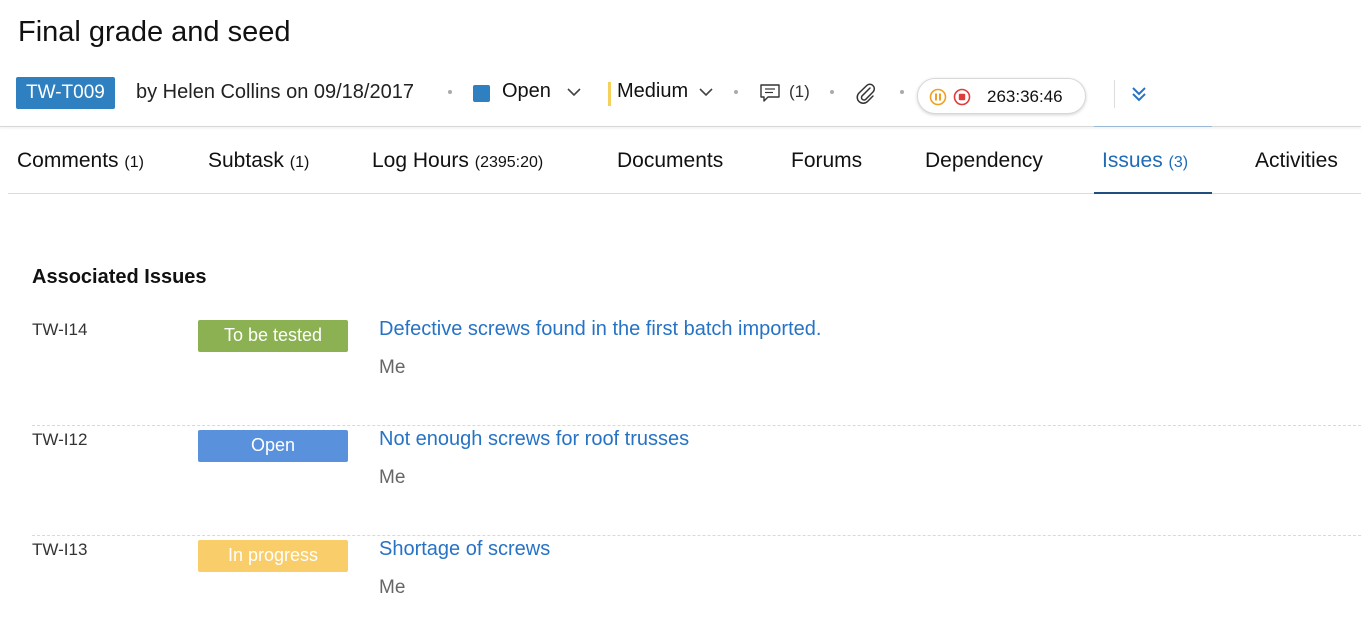 This screenshot has width=1361, height=631. Describe the element at coordinates (1139, 94) in the screenshot. I see `double-chevron-down-icon` at that location.